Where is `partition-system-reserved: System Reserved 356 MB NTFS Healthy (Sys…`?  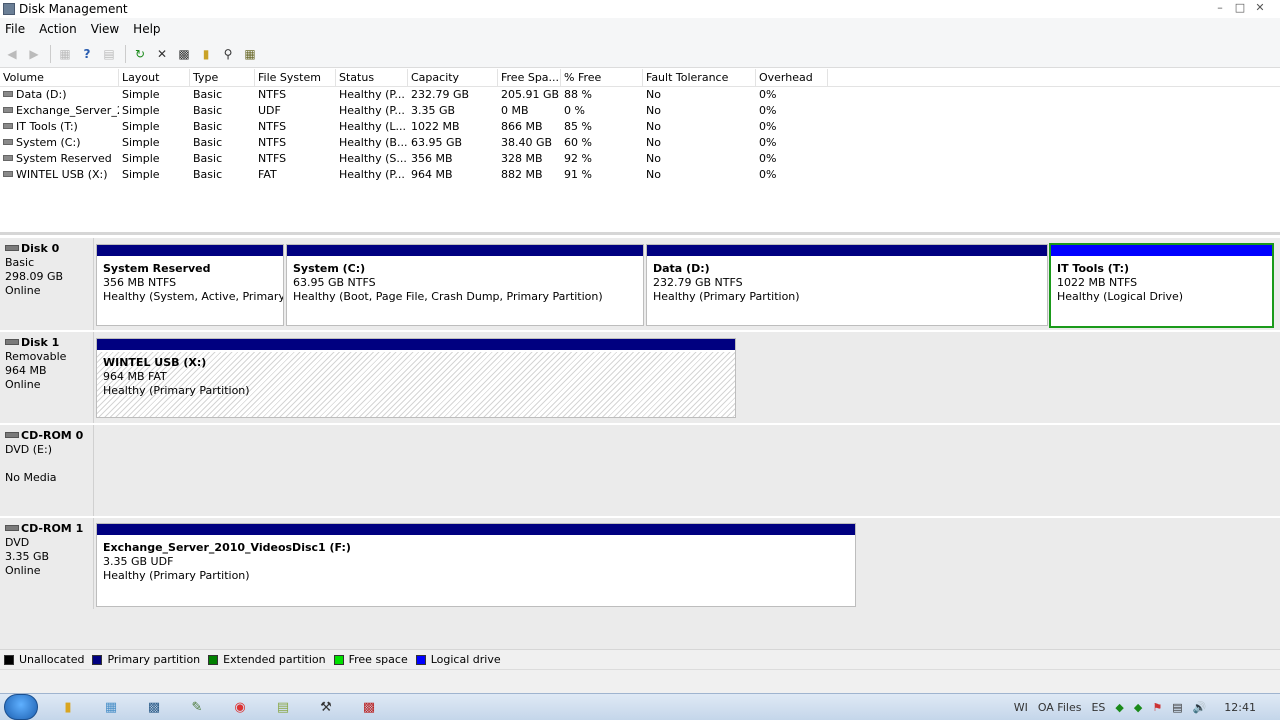 partition-system-reserved: System Reserved 356 MB NTFS Healthy (Sys… is located at coordinates (190, 285).